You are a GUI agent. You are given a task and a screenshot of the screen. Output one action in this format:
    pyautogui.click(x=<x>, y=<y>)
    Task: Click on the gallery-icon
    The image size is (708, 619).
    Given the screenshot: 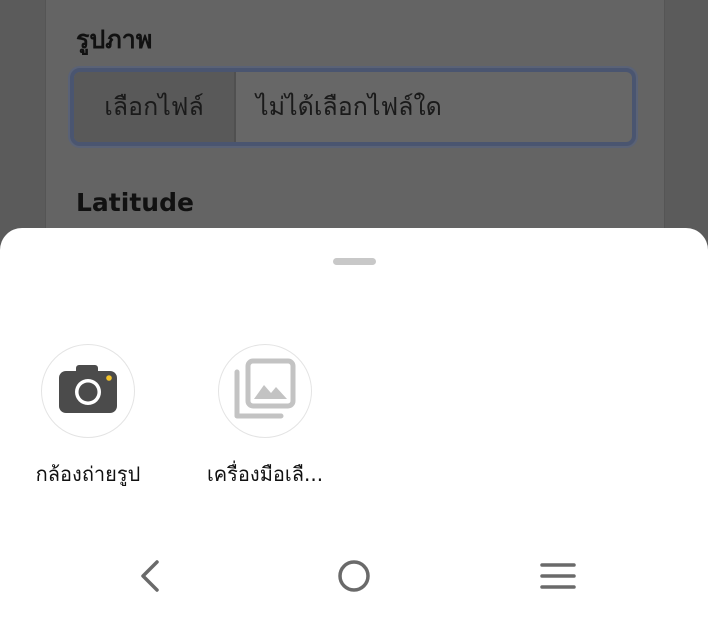 What is the action you would take?
    pyautogui.click(x=265, y=391)
    